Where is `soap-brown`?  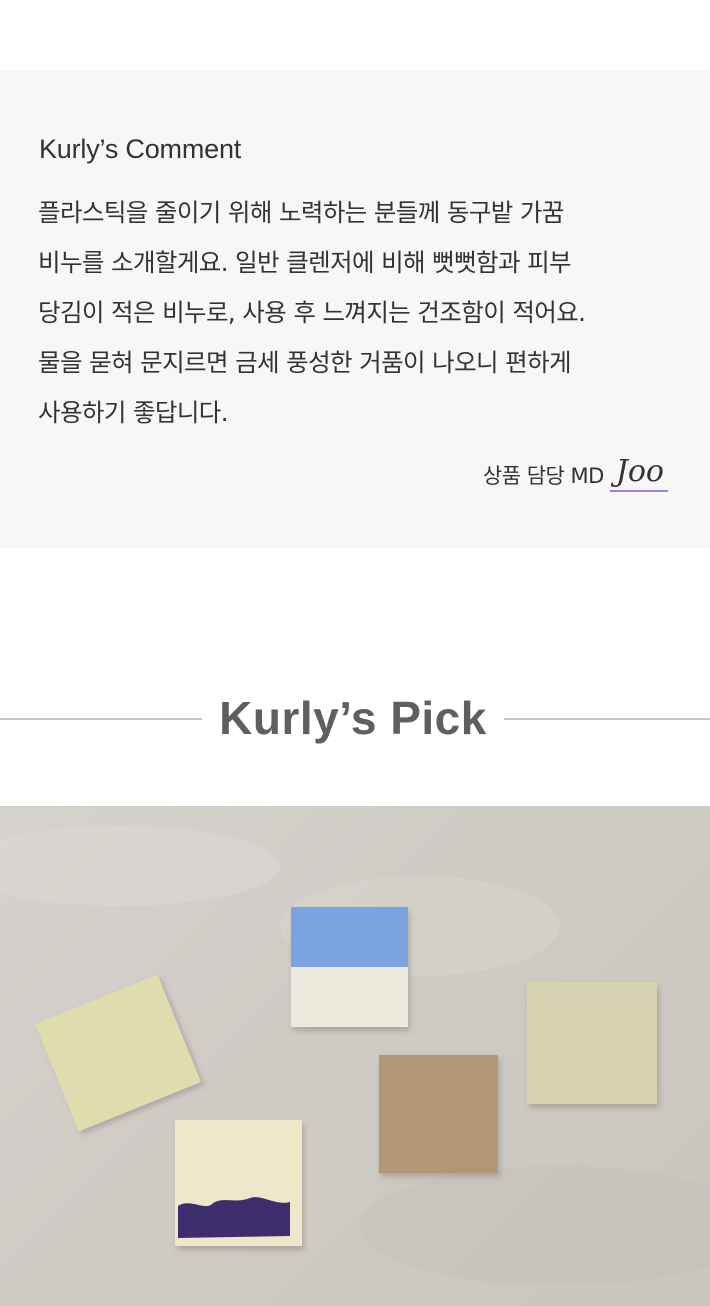 soap-brown is located at coordinates (438, 1114).